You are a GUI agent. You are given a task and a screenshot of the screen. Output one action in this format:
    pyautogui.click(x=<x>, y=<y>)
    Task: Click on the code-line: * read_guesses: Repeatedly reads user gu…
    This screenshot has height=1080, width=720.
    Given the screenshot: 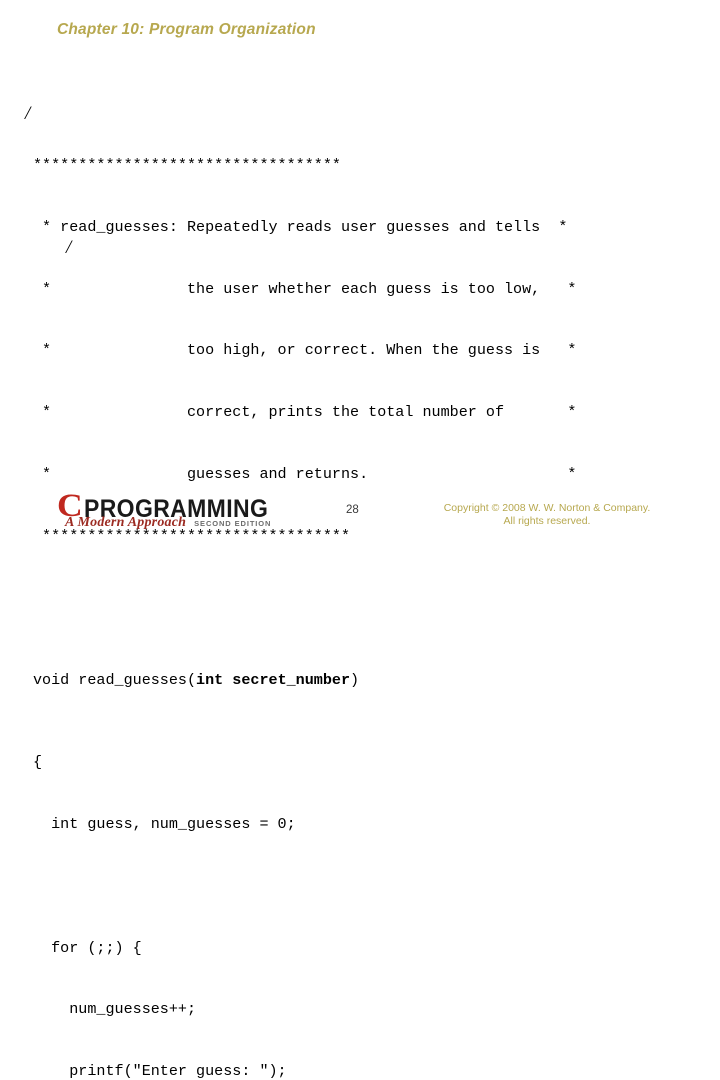 What is the action you would take?
    pyautogui.click(x=300, y=226)
    